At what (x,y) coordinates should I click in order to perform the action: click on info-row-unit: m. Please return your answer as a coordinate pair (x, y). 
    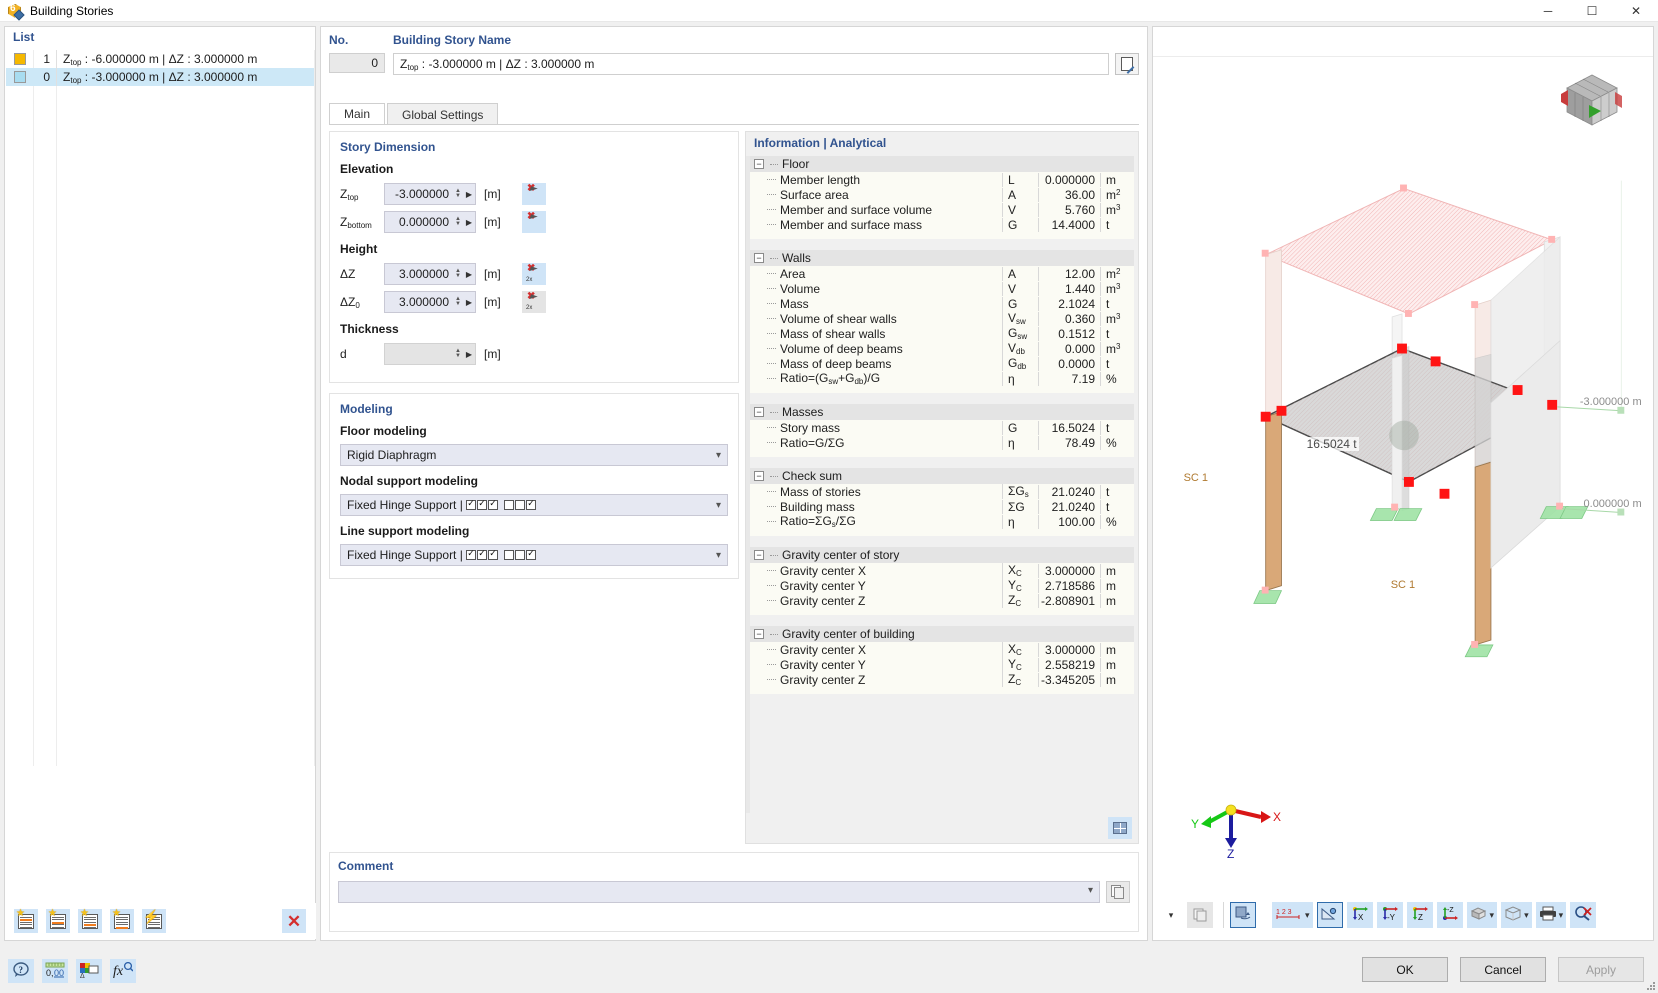
    Looking at the image, I should click on (1117, 679).